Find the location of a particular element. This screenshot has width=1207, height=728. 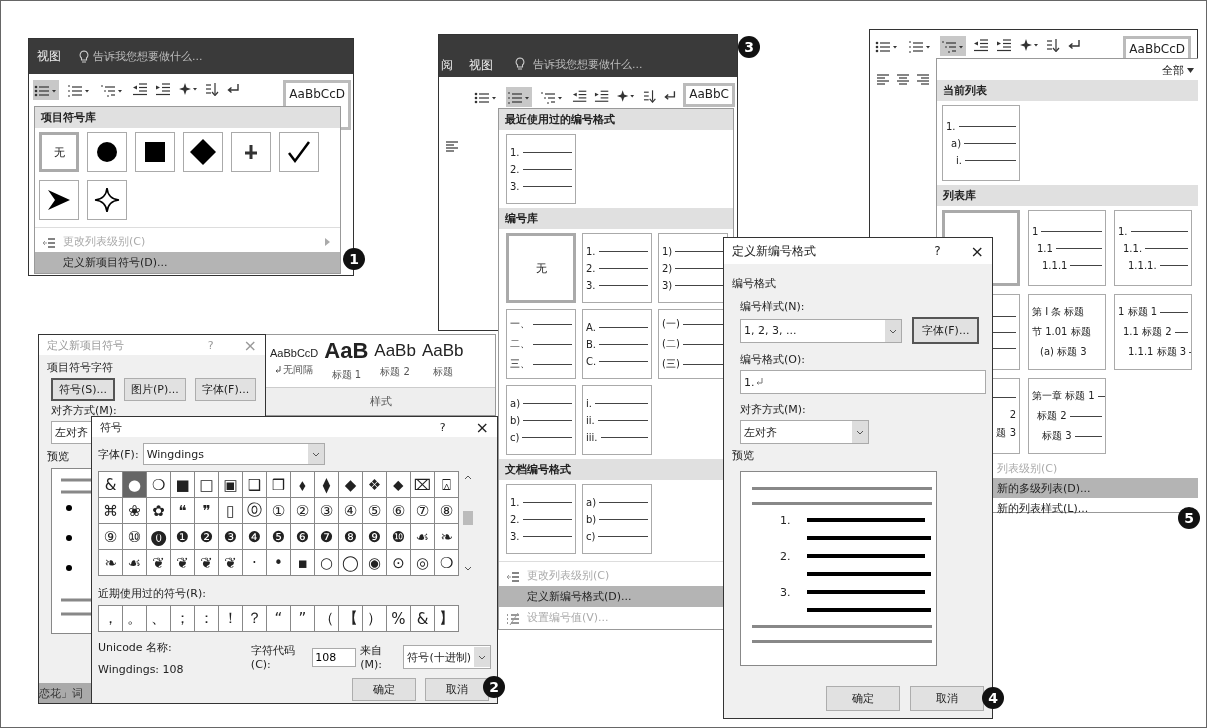

symbol-cell: ◯ is located at coordinates (351, 563).